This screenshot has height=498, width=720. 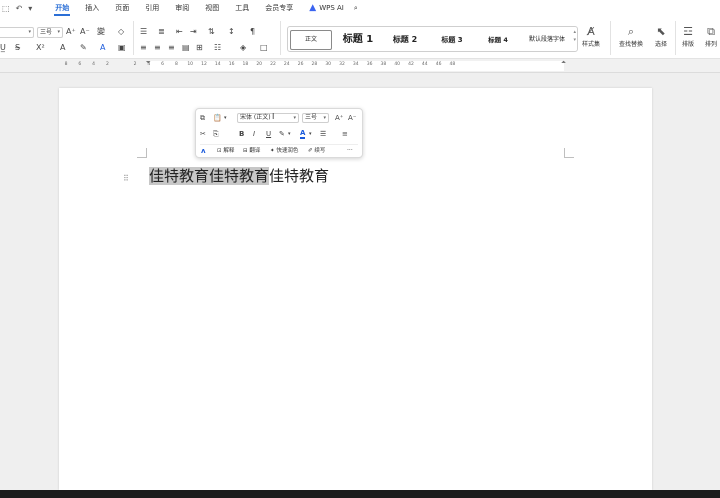 I want to click on show-marks-icon: ¶, so click(x=252, y=32).